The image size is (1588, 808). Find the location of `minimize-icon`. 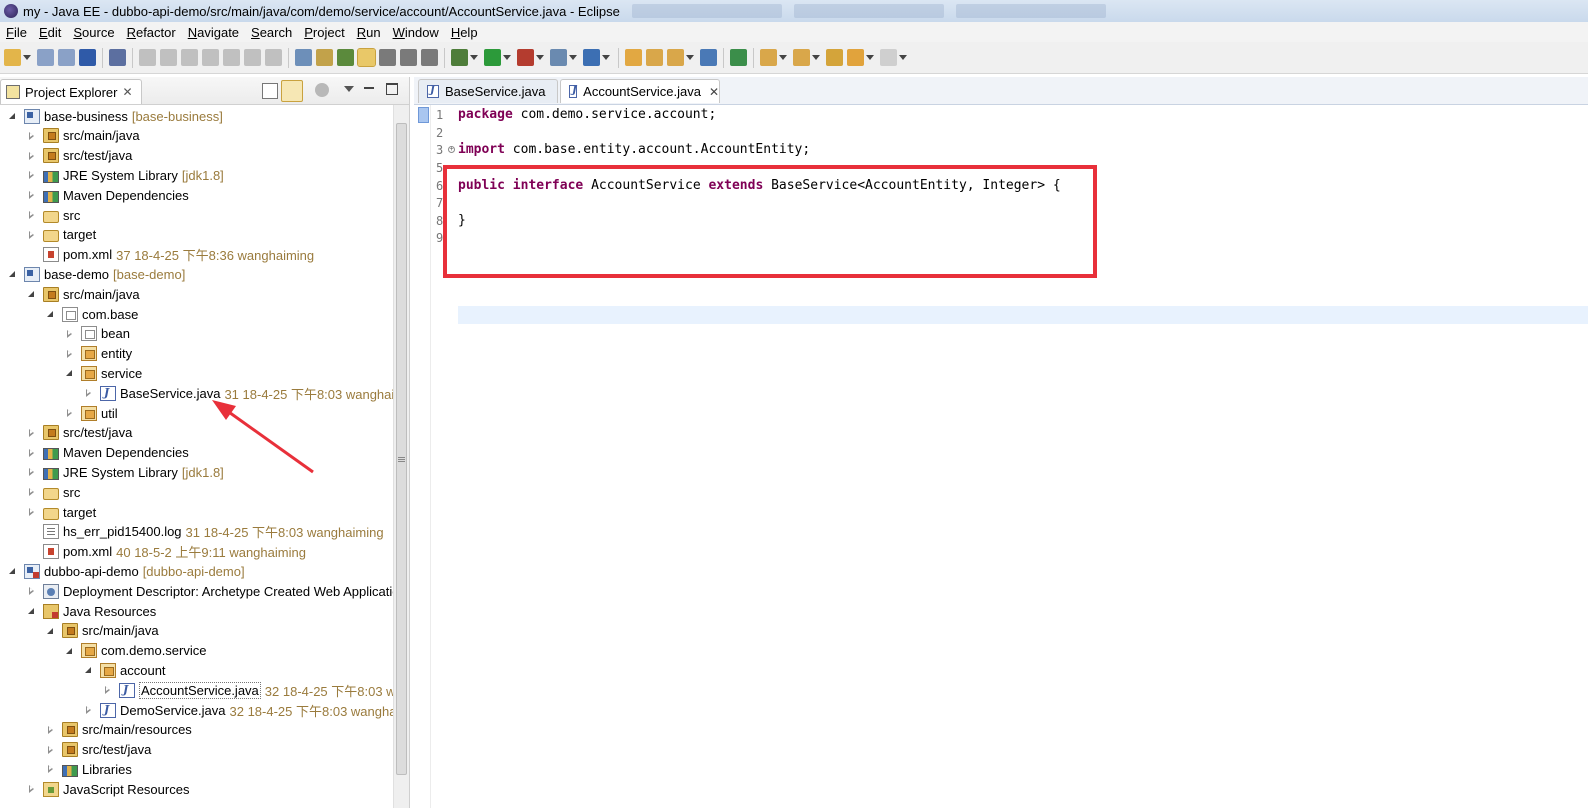

minimize-icon is located at coordinates (369, 88).